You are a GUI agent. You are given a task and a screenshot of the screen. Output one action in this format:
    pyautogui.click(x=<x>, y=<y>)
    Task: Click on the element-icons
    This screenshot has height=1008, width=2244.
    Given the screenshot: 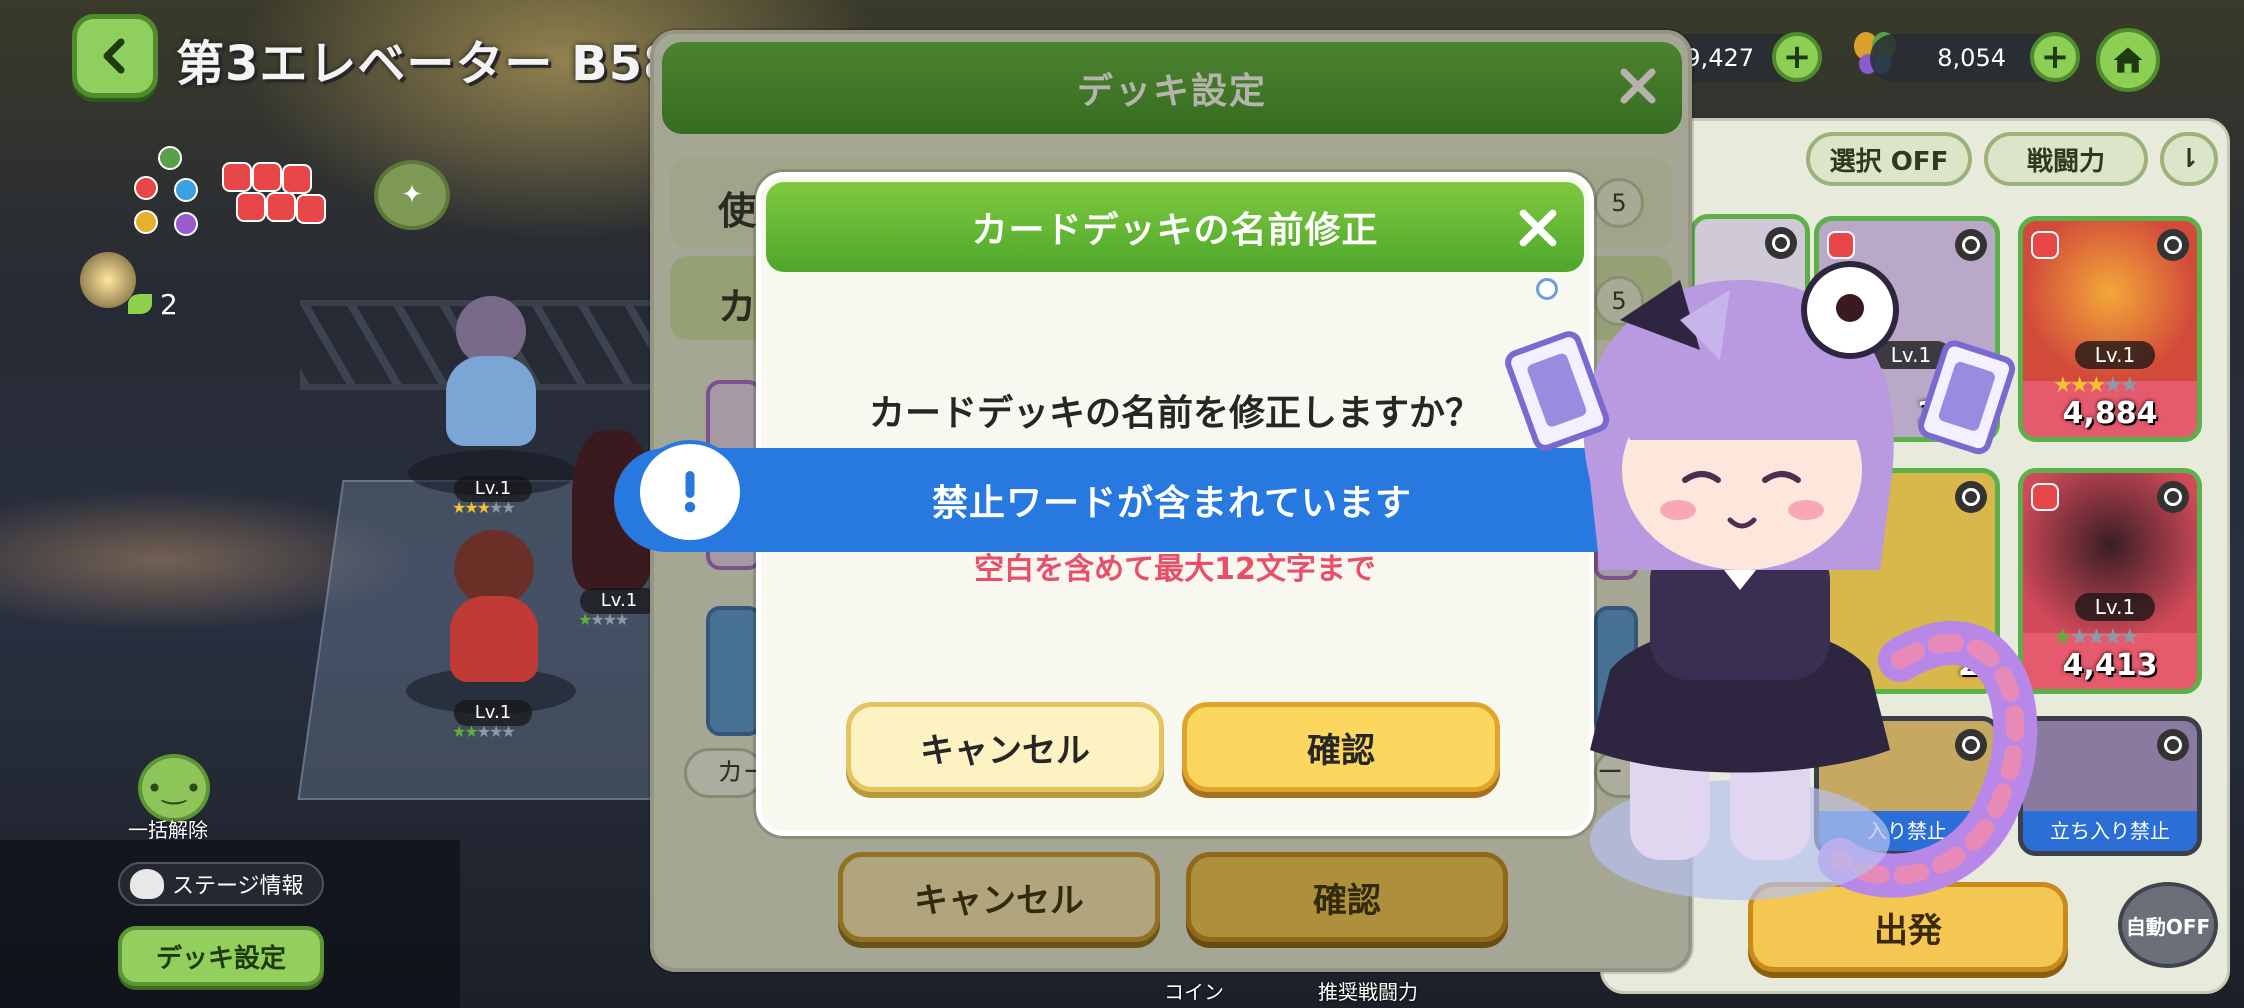 What is the action you would take?
    pyautogui.click(x=168, y=196)
    